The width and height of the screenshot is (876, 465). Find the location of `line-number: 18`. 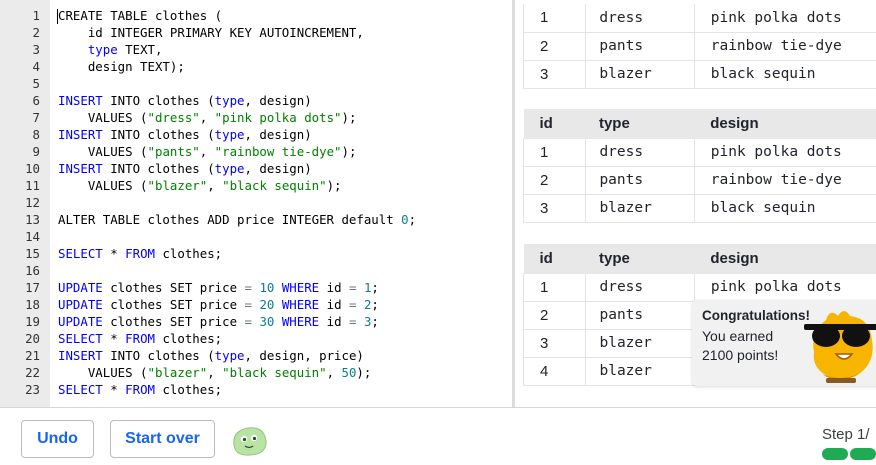

line-number: 18 is located at coordinates (32, 304).